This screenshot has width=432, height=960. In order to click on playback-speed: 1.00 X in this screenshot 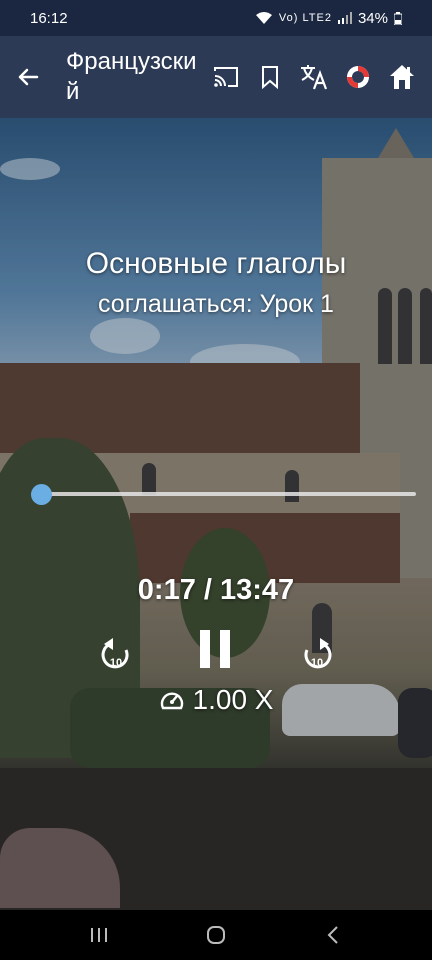, I will do `click(233, 699)`.